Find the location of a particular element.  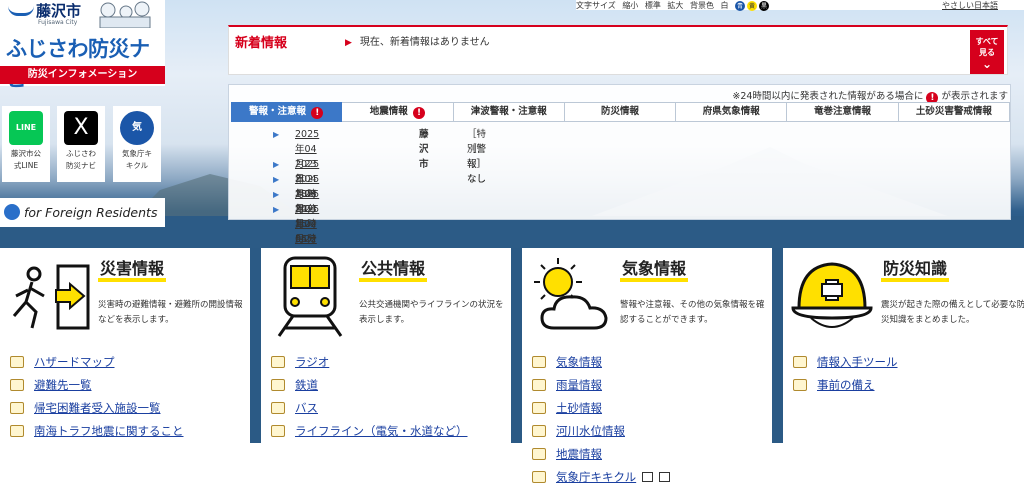

site-subtitle: 防災インフォメーション is located at coordinates (82, 75).